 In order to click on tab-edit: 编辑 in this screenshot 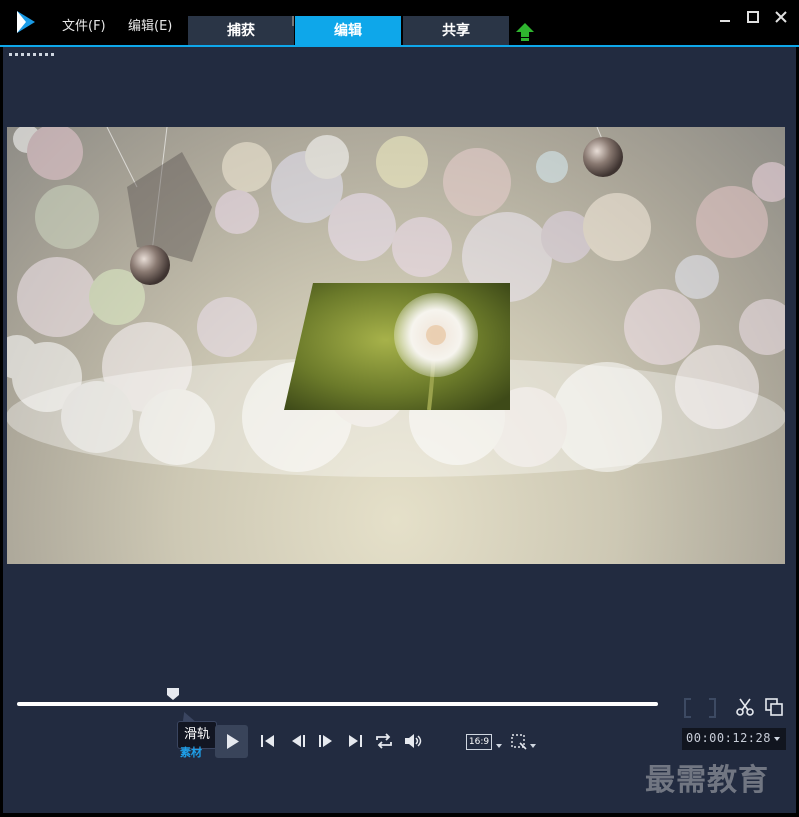, I will do `click(348, 31)`.